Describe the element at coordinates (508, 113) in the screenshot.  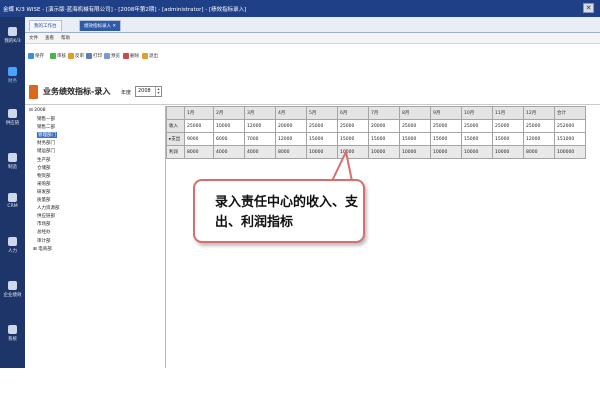
I see `column-header: 11月` at that location.